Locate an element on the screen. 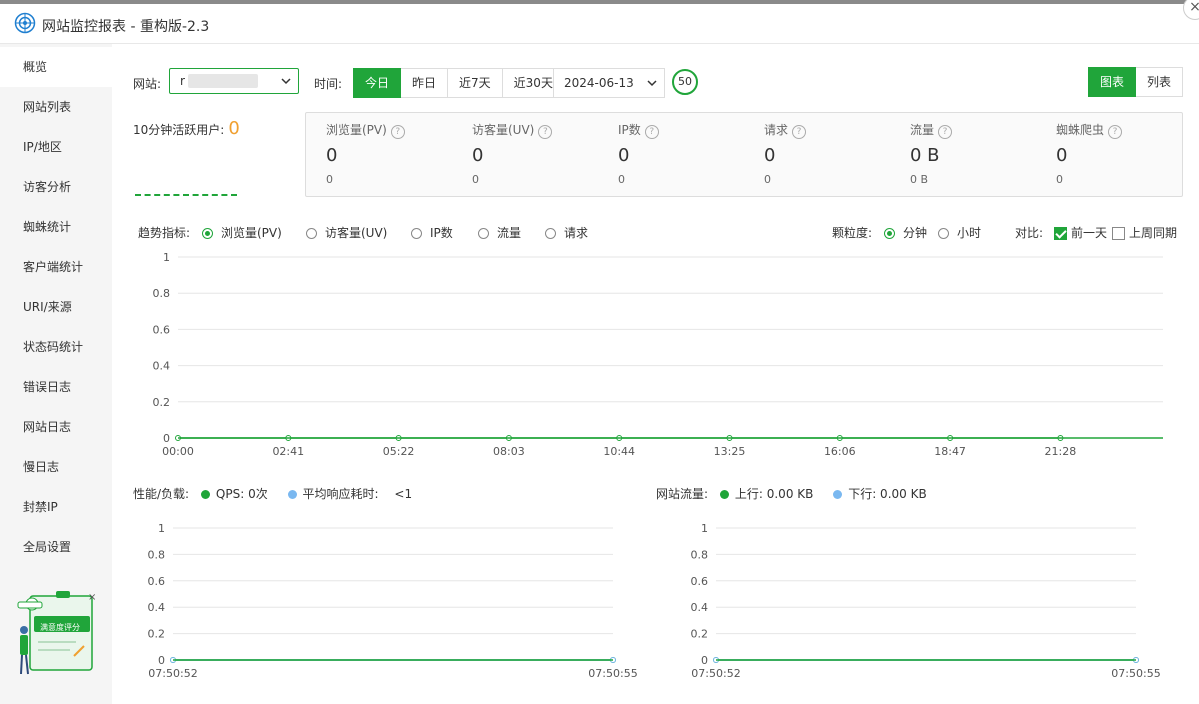  sidebar-item-overview: 概览 is located at coordinates (56, 67).